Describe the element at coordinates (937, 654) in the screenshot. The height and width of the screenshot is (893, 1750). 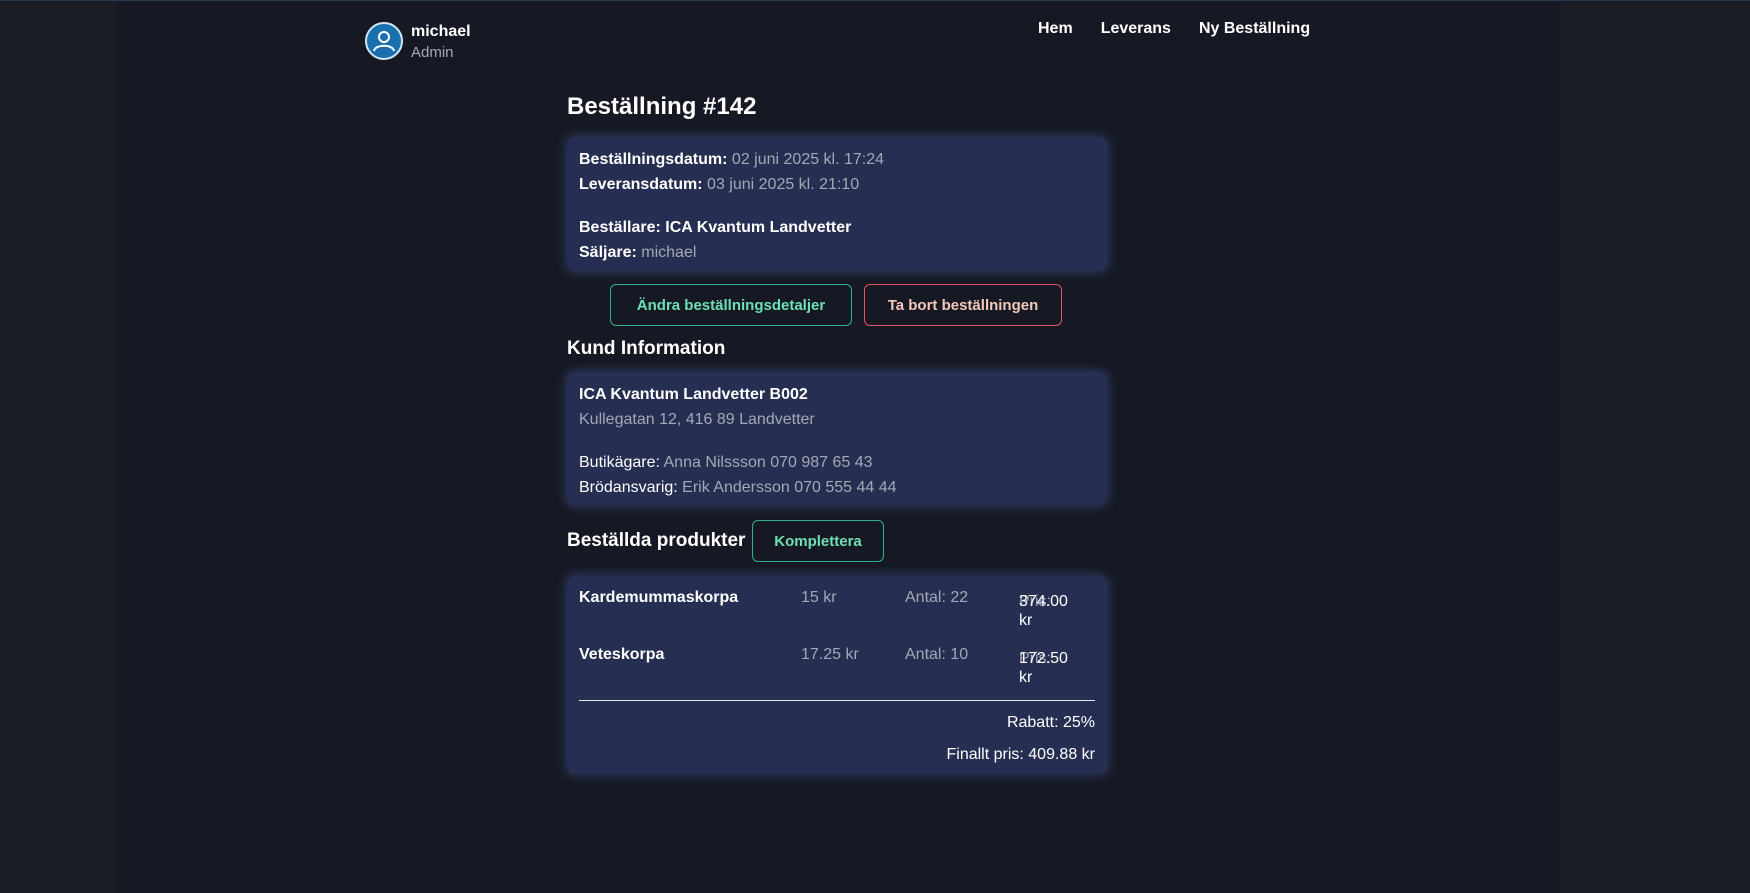
I see `product-quantity: Antal: 10` at that location.